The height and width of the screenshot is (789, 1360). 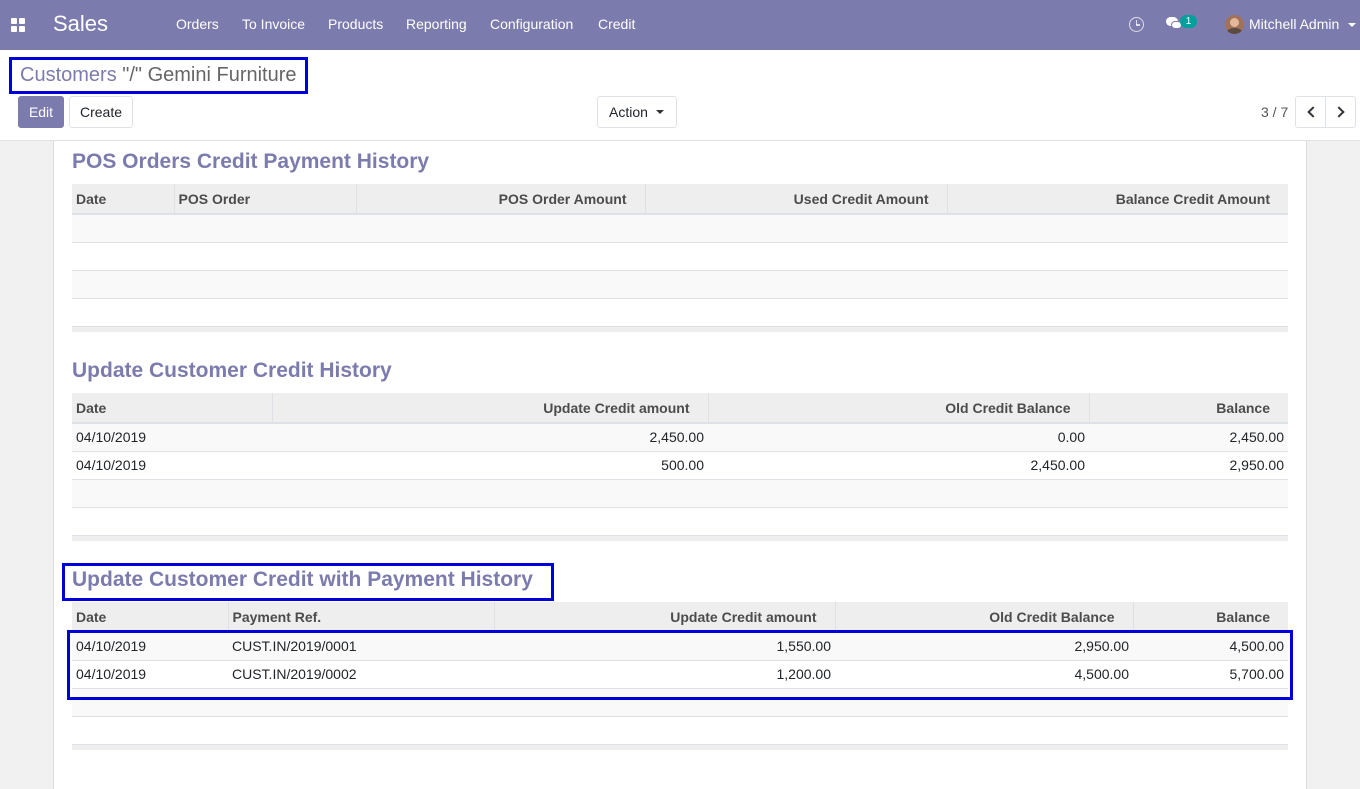 I want to click on column-header: Payment Ref., so click(x=360, y=617).